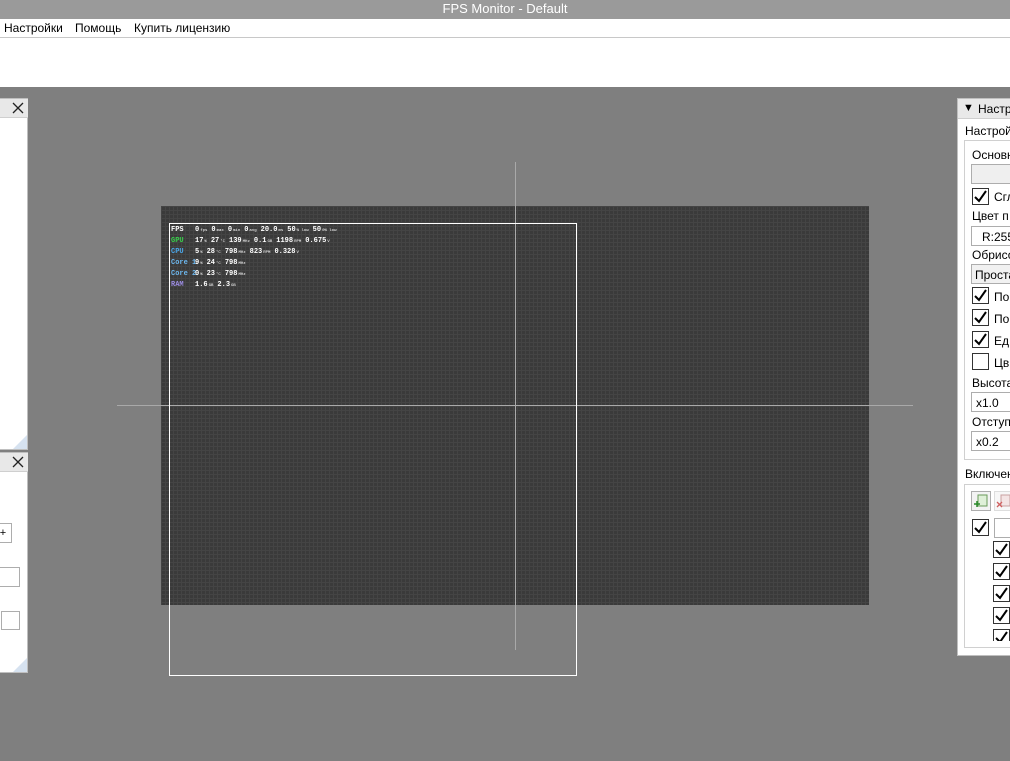 This screenshot has height=761, width=1010. I want to click on option-1-checkbox, so click(980, 295).